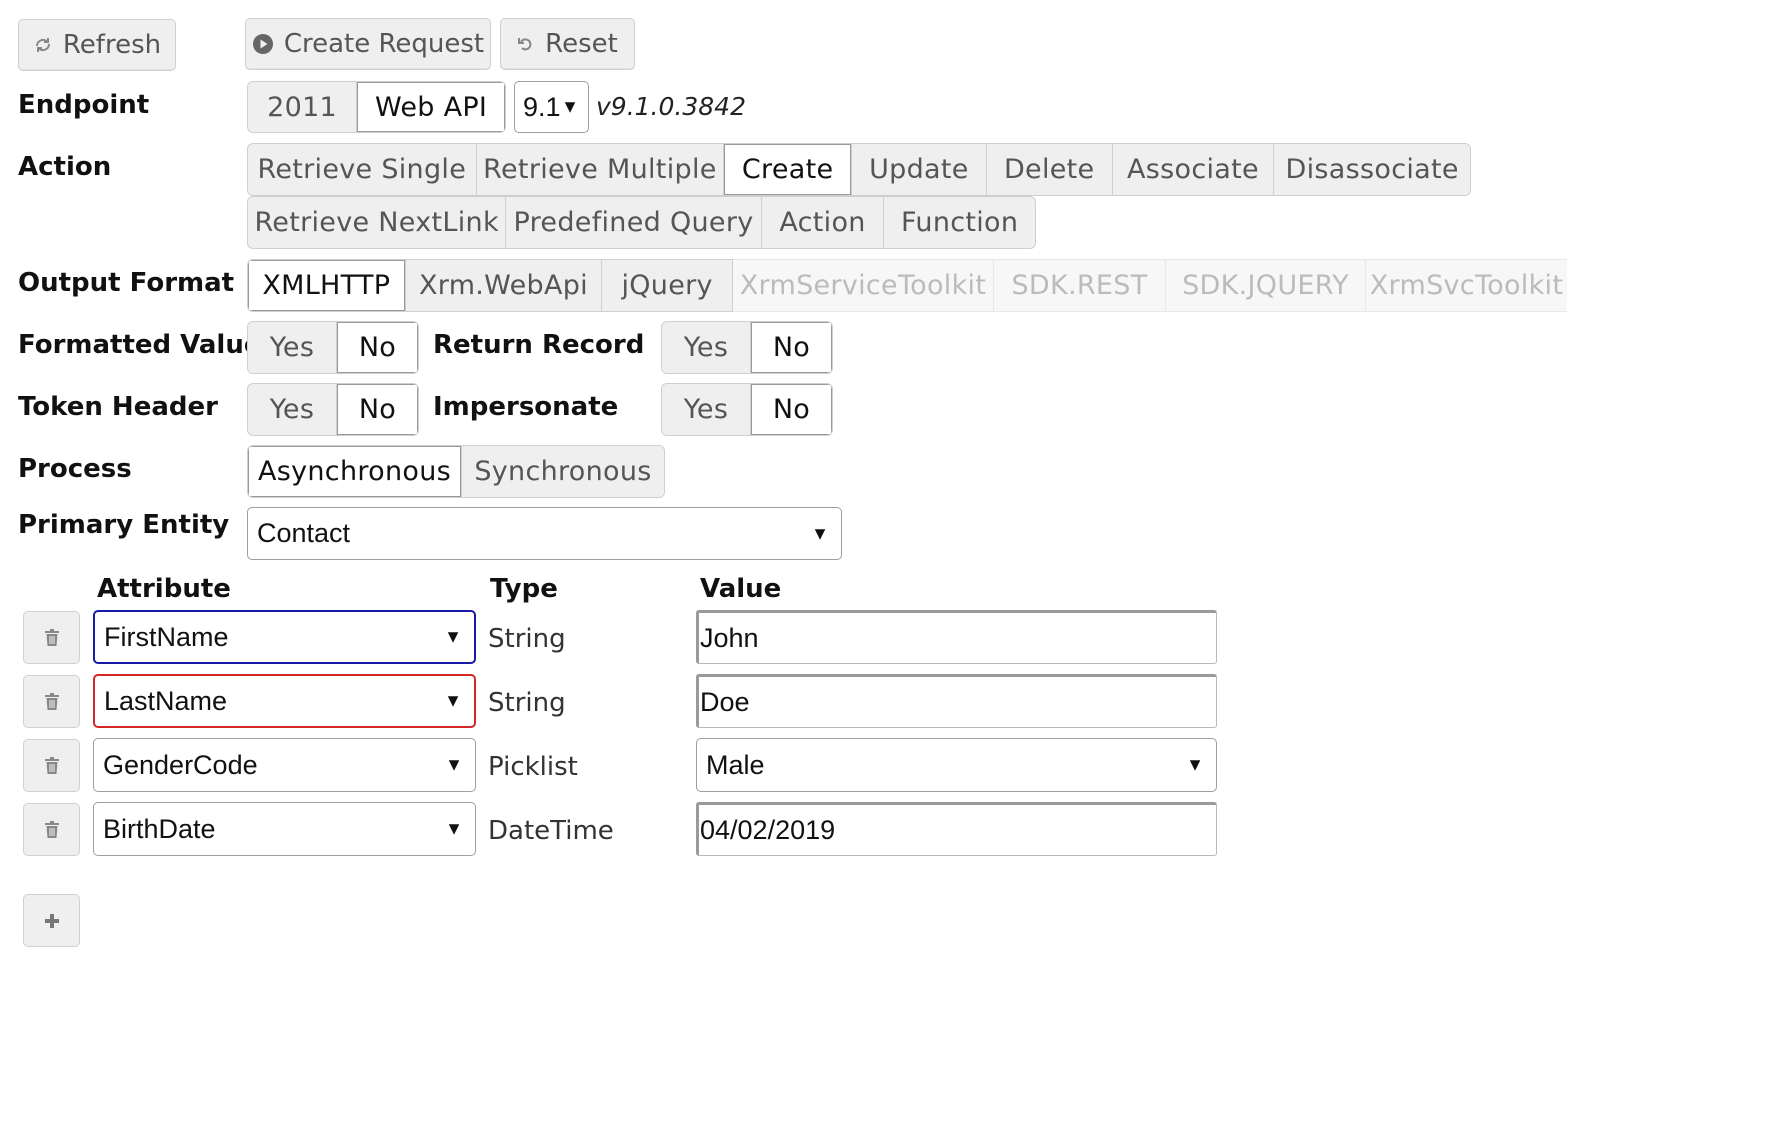 Image resolution: width=1767 pixels, height=1122 pixels. What do you see at coordinates (526, 407) in the screenshot?
I see `impersonate-label: Impersonate` at bounding box center [526, 407].